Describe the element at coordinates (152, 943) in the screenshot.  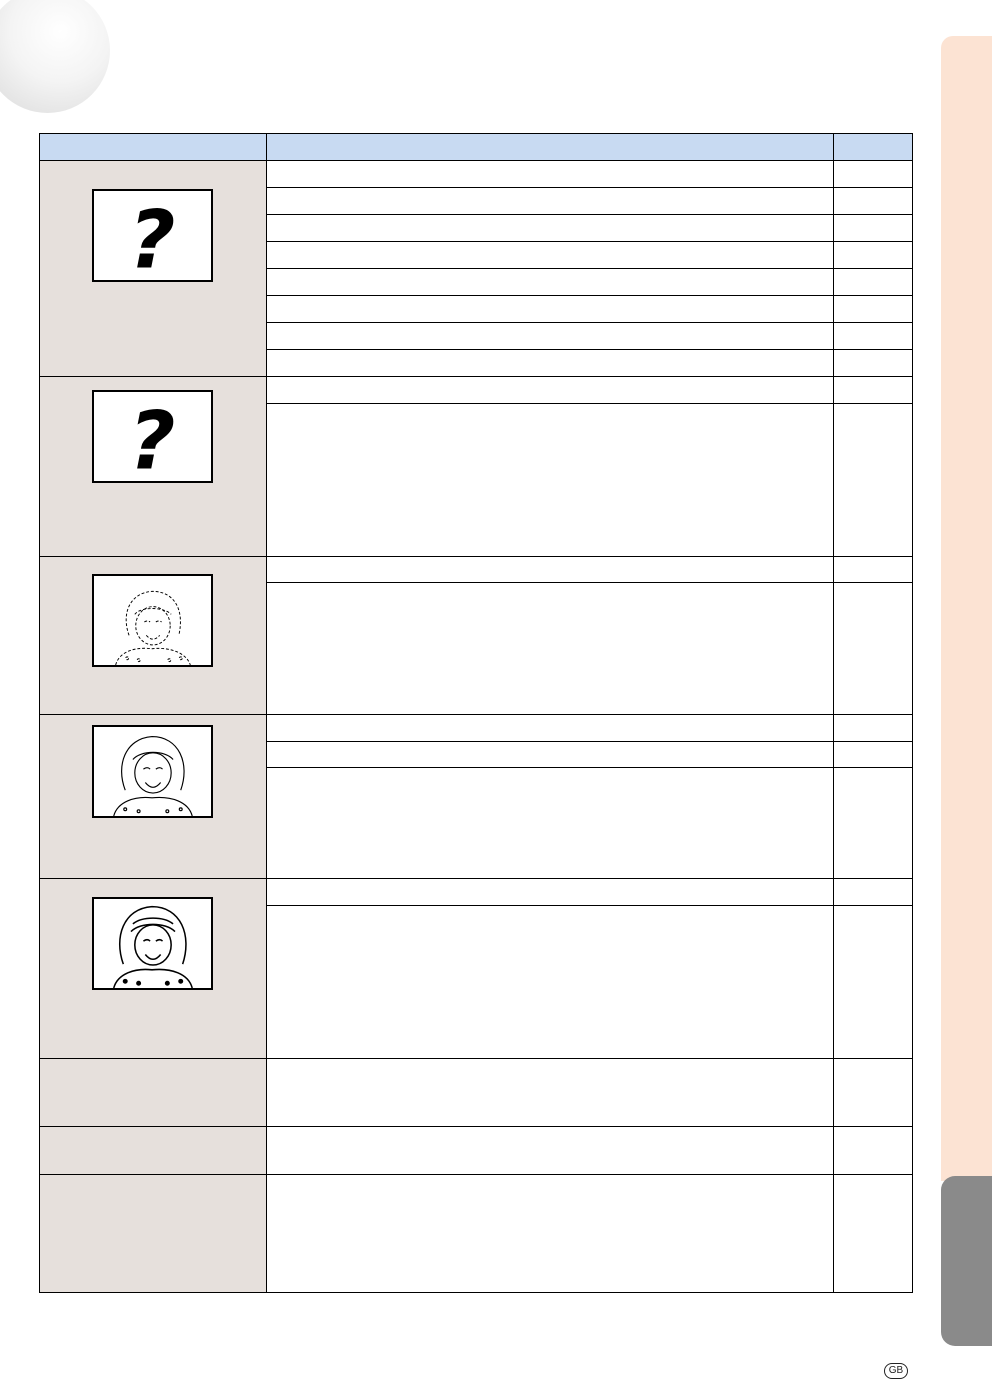
I see `clear-portrait-image` at that location.